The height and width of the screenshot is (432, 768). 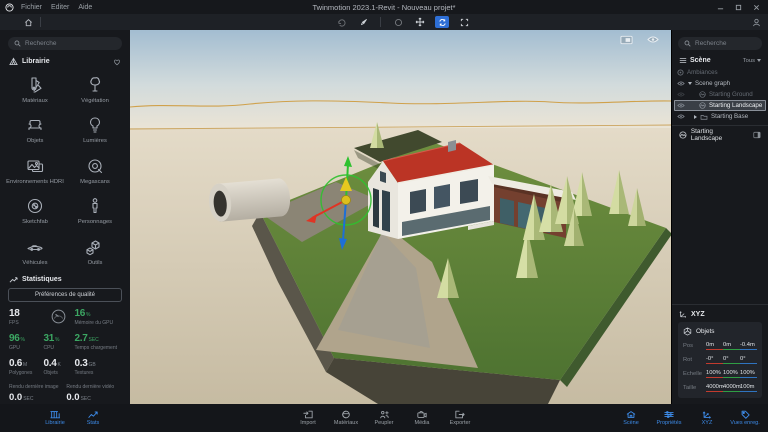 I want to click on library-item-sketchfab: Sketchfab, so click(x=35, y=210).